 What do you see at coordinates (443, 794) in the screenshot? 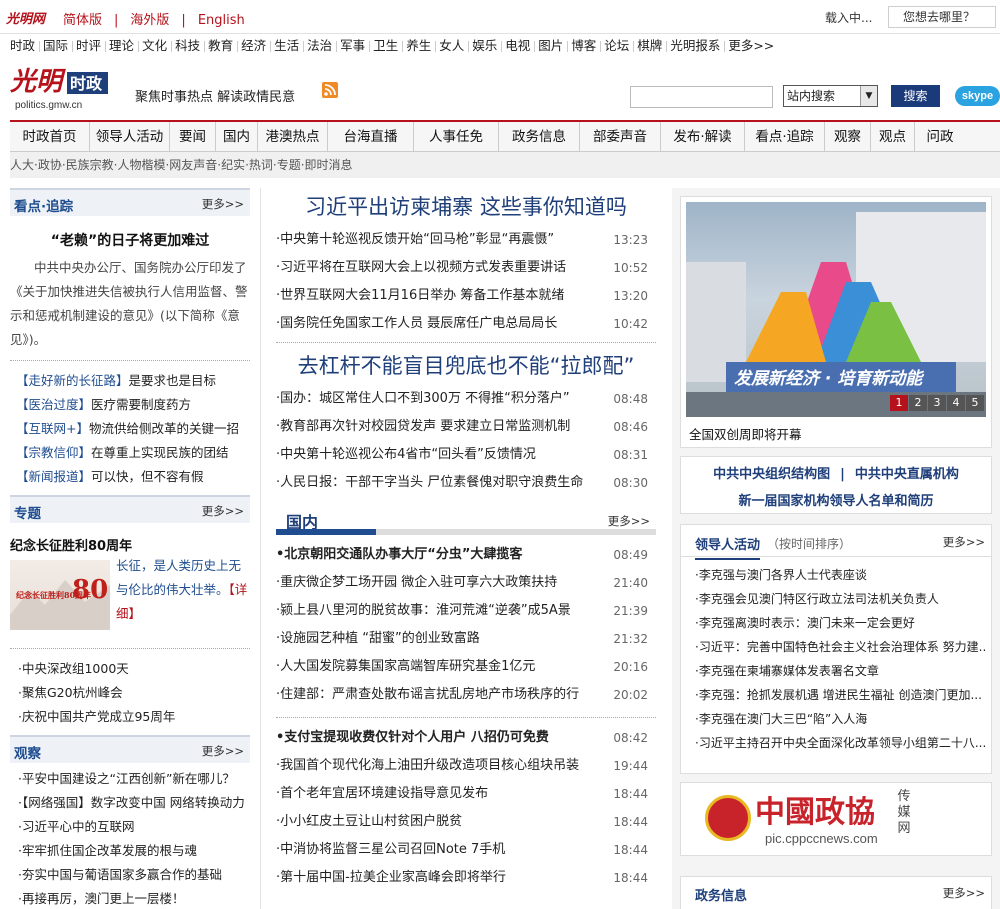
I see `news-title: ·首个老年宜居环境建设指导意见发布` at bounding box center [443, 794].